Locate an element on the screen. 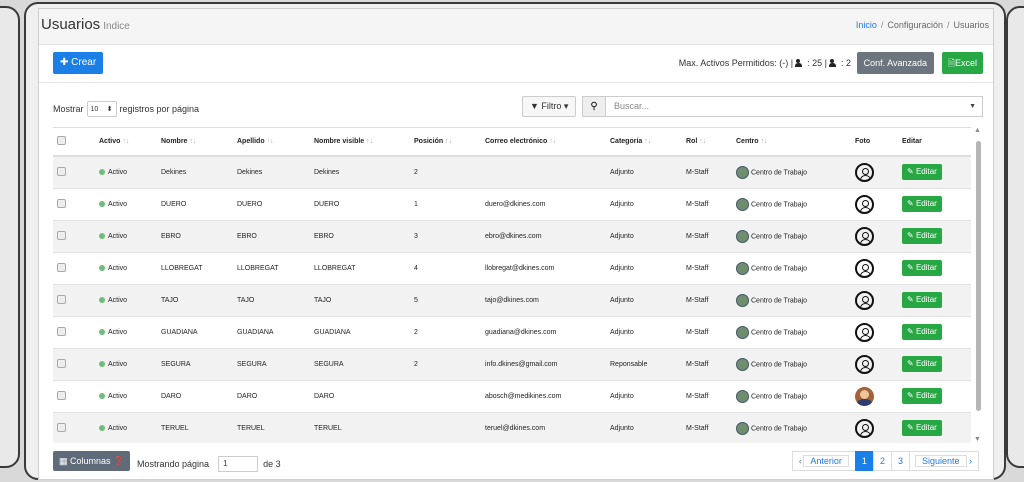 This screenshot has height=482, width=1024. help-icon: ❓ is located at coordinates (117, 461).